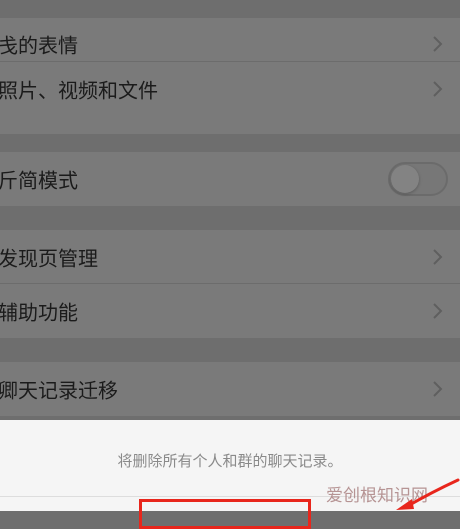  Describe the element at coordinates (230, 461) in the screenshot. I see `action-sheet-message: 将删除所有个人和群的聊天记录。` at that location.